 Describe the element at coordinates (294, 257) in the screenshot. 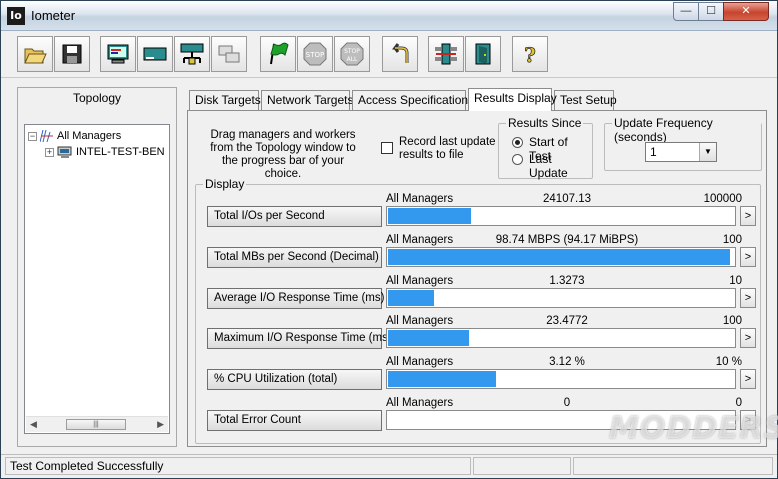

I see `metric-select-button: Total MBs per Second (Decimal)` at that location.